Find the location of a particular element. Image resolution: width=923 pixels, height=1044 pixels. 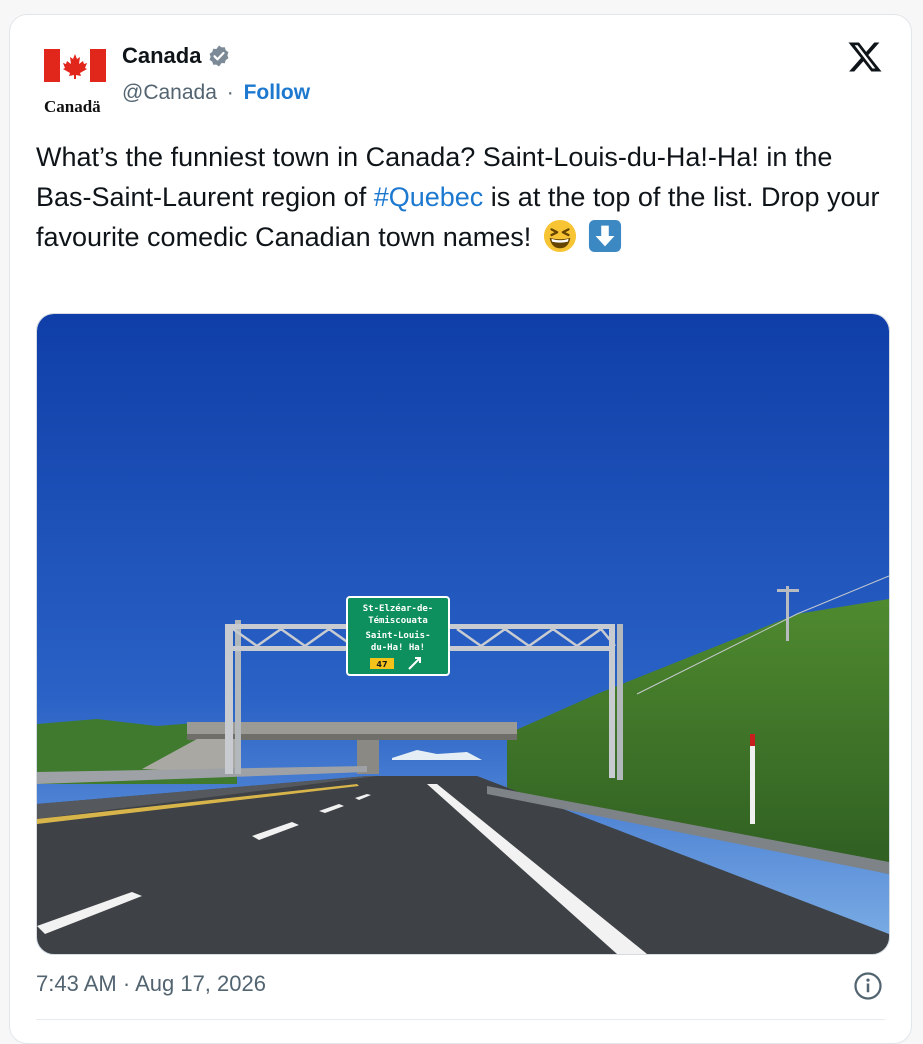

canada-flag-icon is located at coordinates (75, 65).